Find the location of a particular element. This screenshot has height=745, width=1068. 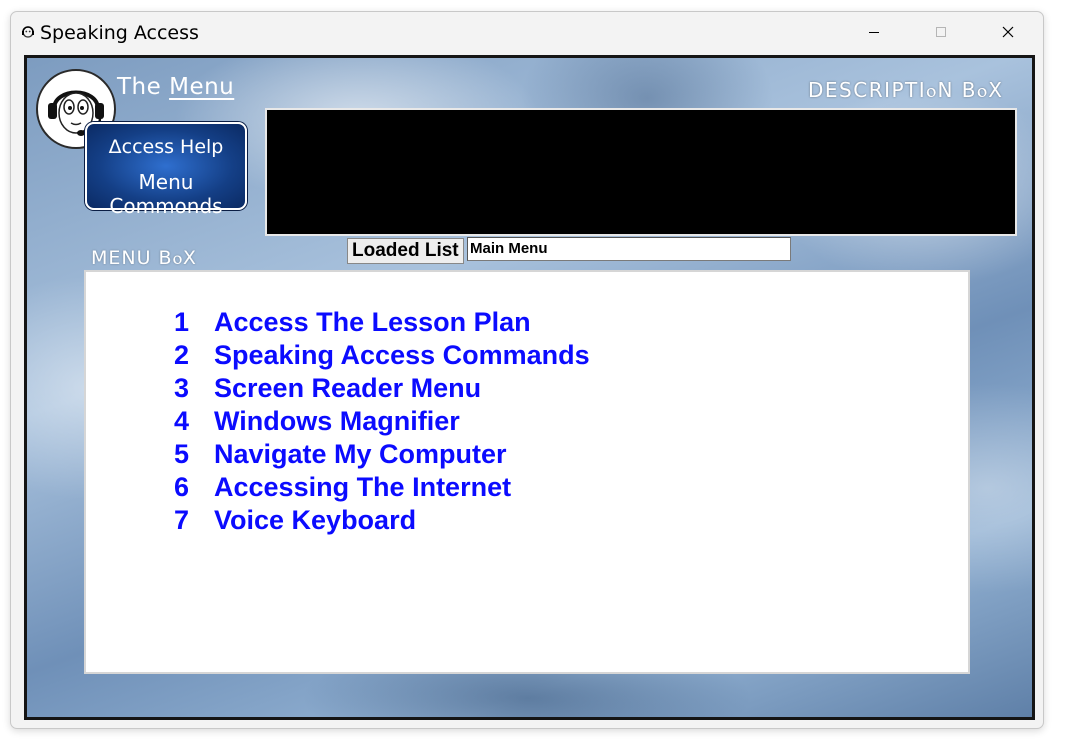

menu-commands-label: Menu Commonds is located at coordinates (166, 194).